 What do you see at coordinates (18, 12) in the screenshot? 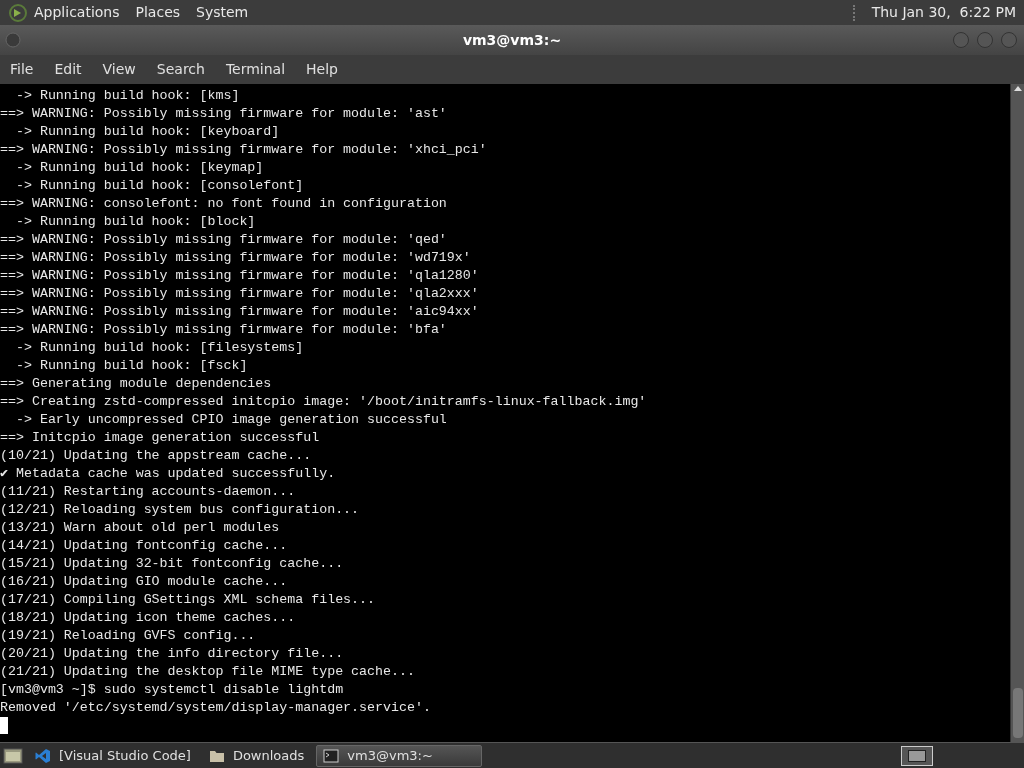
I see `distro-logo-icon` at bounding box center [18, 12].